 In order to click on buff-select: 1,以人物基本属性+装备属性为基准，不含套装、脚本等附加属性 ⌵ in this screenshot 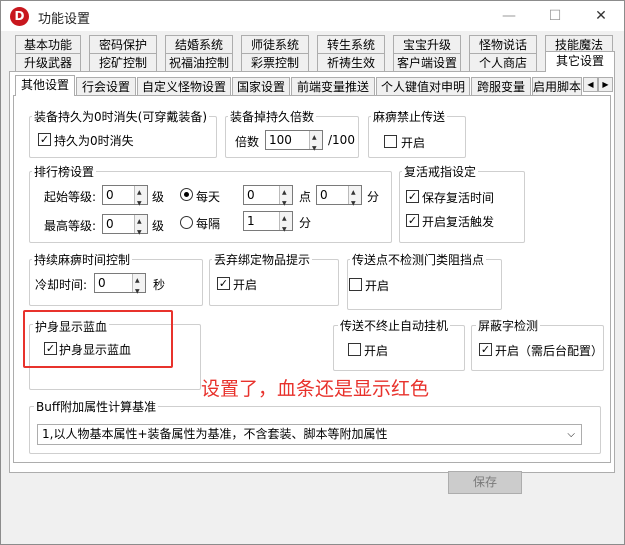, I will do `click(309, 434)`.